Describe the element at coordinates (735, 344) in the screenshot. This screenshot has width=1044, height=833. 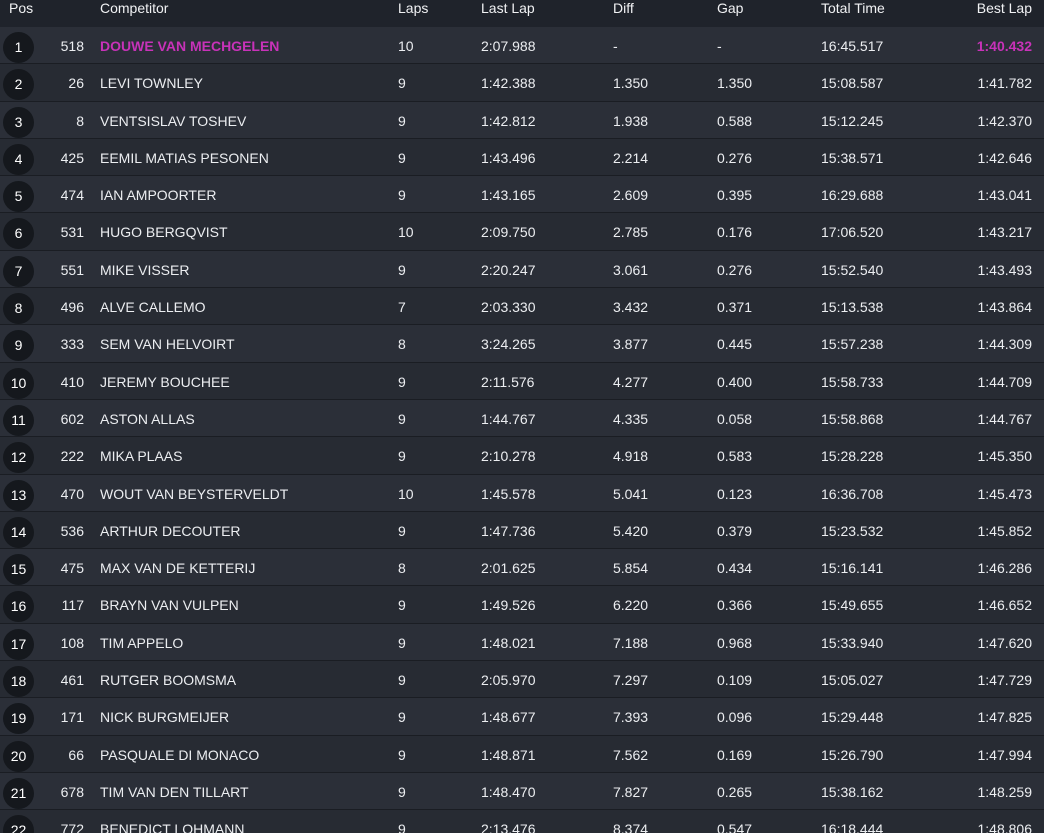
I see `gap-value: 0.445` at that location.